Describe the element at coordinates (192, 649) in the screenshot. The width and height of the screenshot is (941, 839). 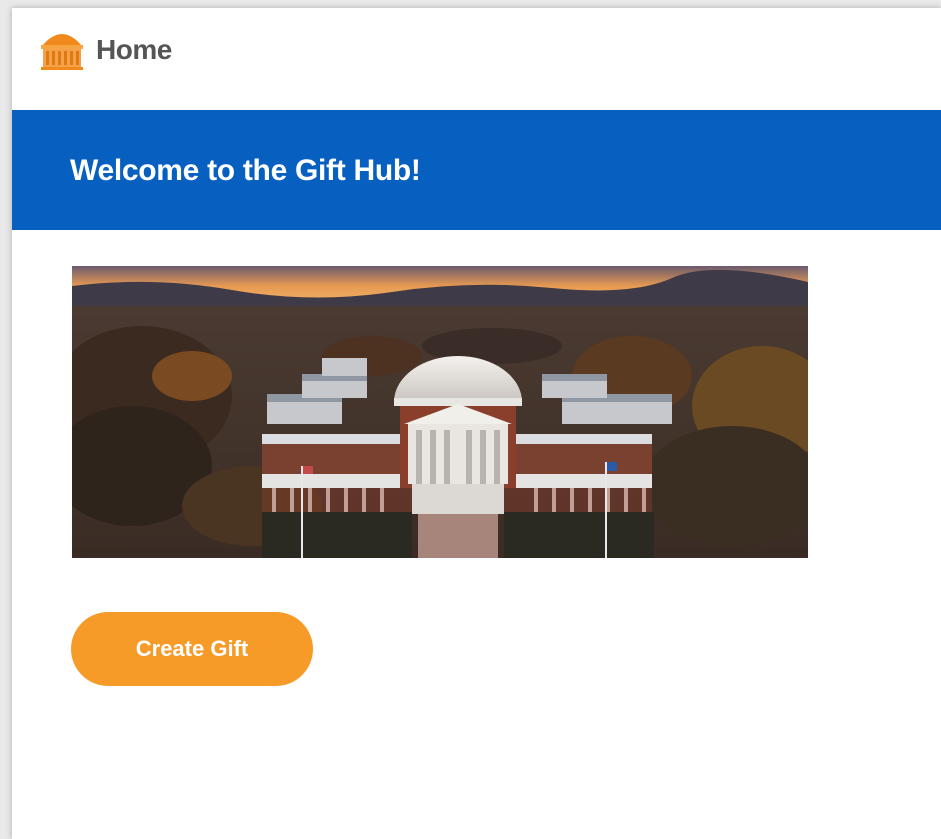
I see `create-gift-button: Create Gift` at that location.